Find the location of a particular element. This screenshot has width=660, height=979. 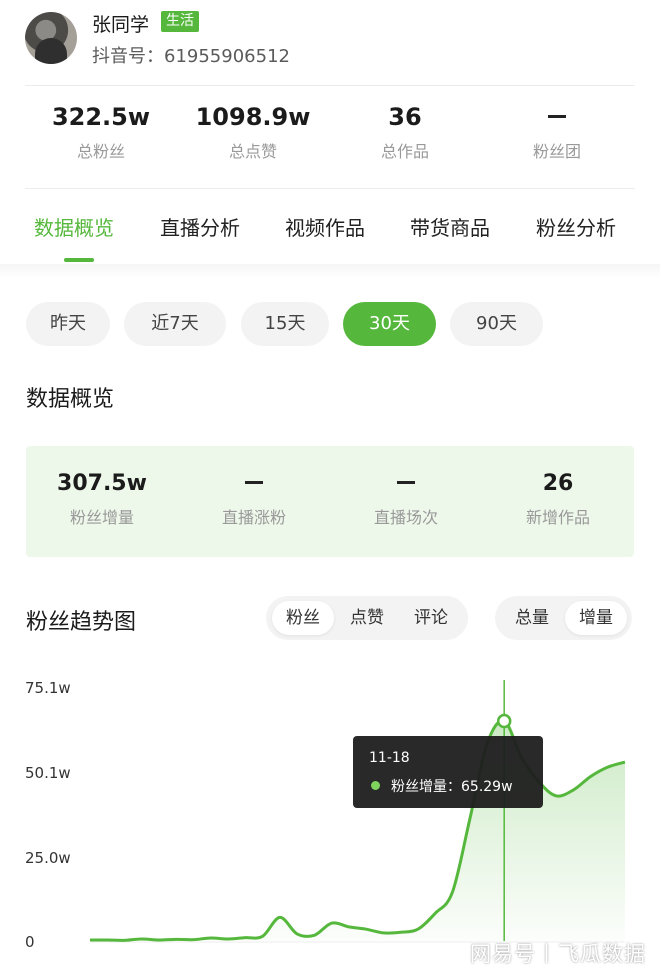

tooltip-value: 粉丝增量：65.29w is located at coordinates (452, 787).